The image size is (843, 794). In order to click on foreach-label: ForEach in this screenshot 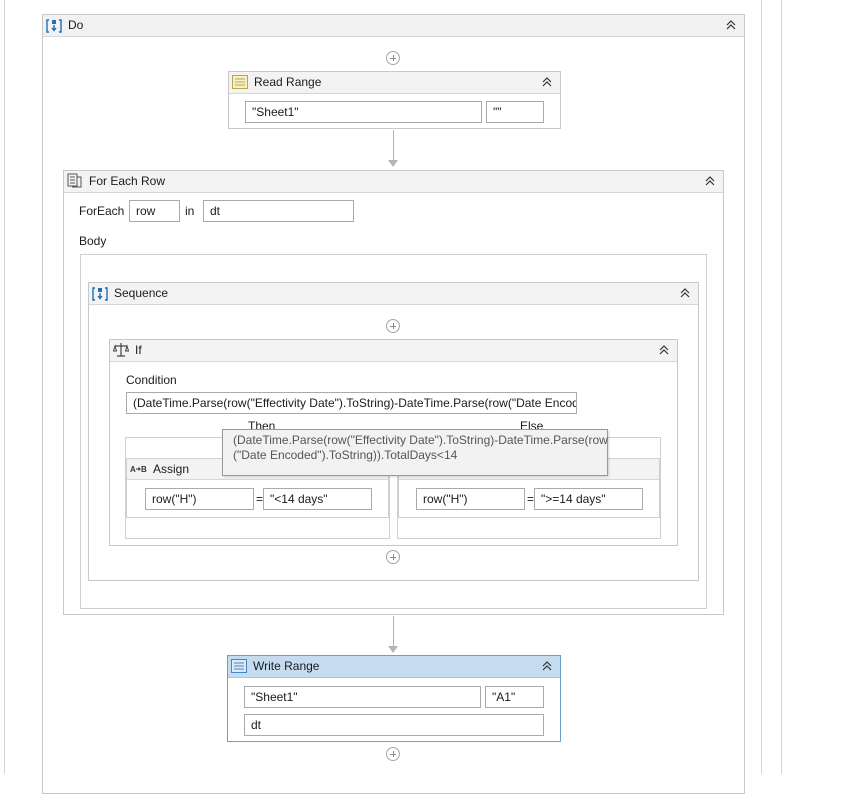, I will do `click(102, 211)`.